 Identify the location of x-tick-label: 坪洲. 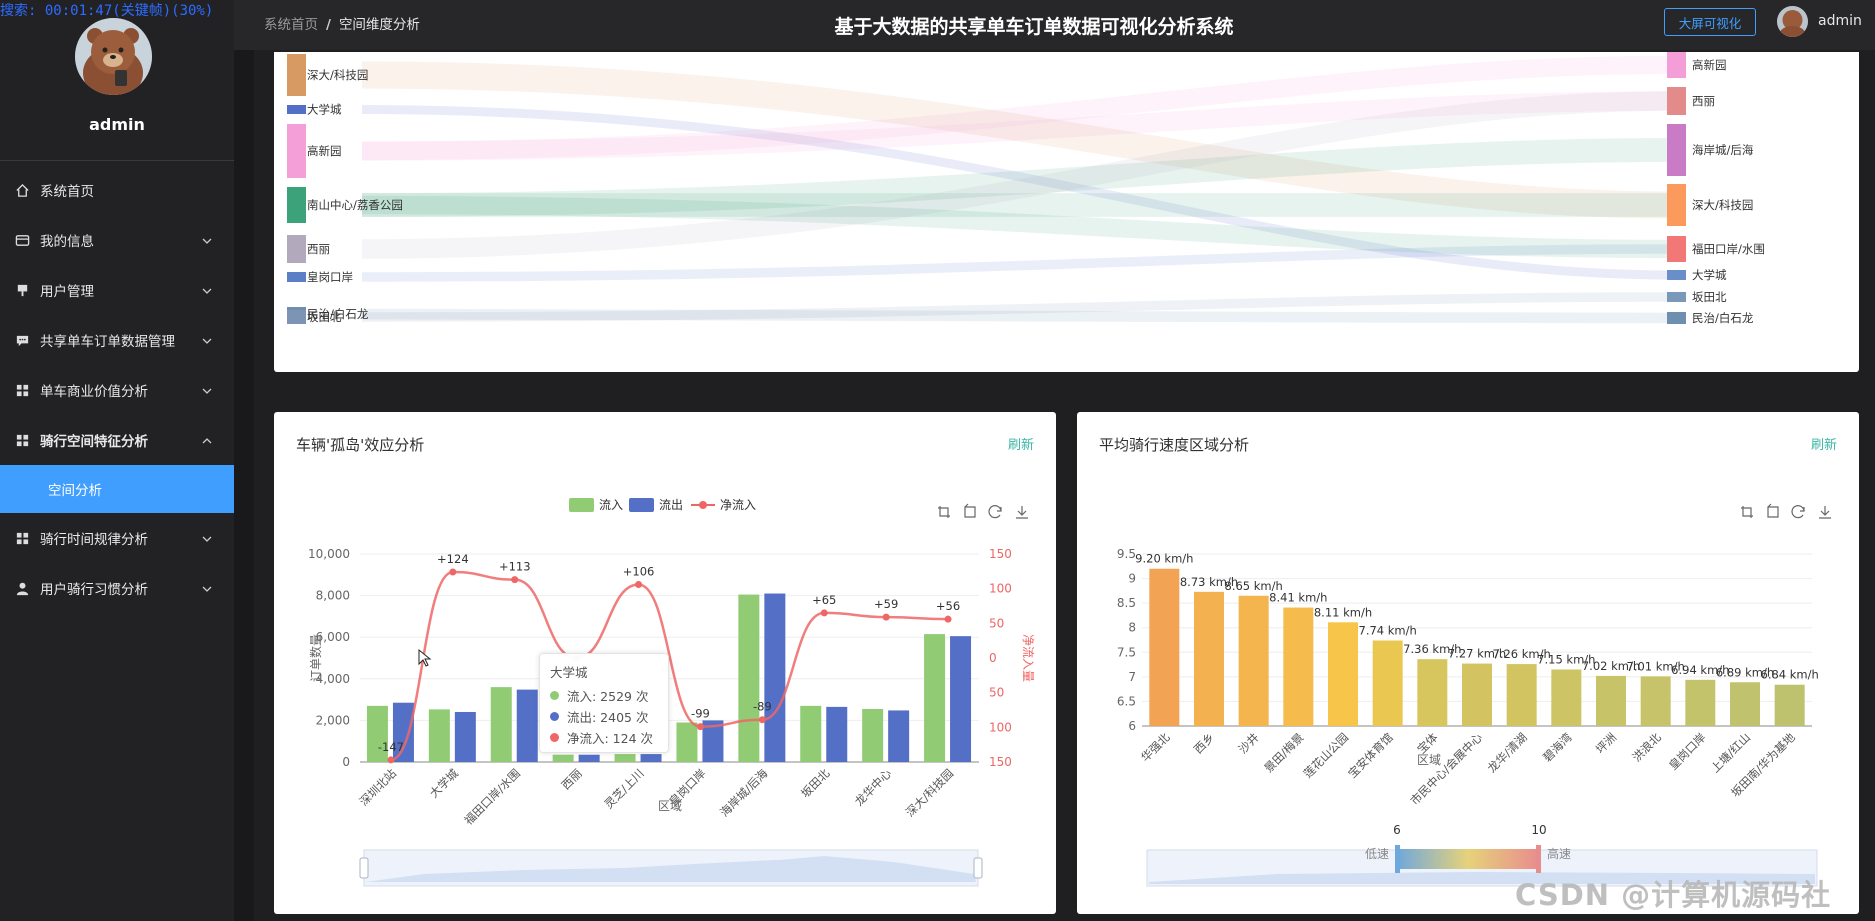
(1606, 743).